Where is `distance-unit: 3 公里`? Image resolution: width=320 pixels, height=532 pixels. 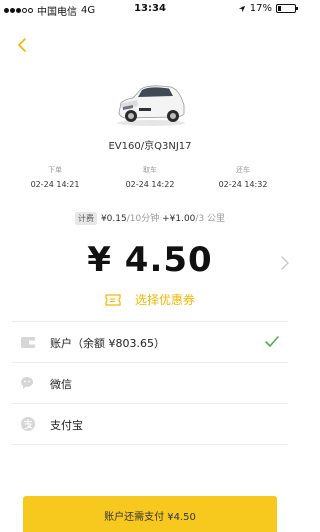
distance-unit: 3 公里 is located at coordinates (212, 219).